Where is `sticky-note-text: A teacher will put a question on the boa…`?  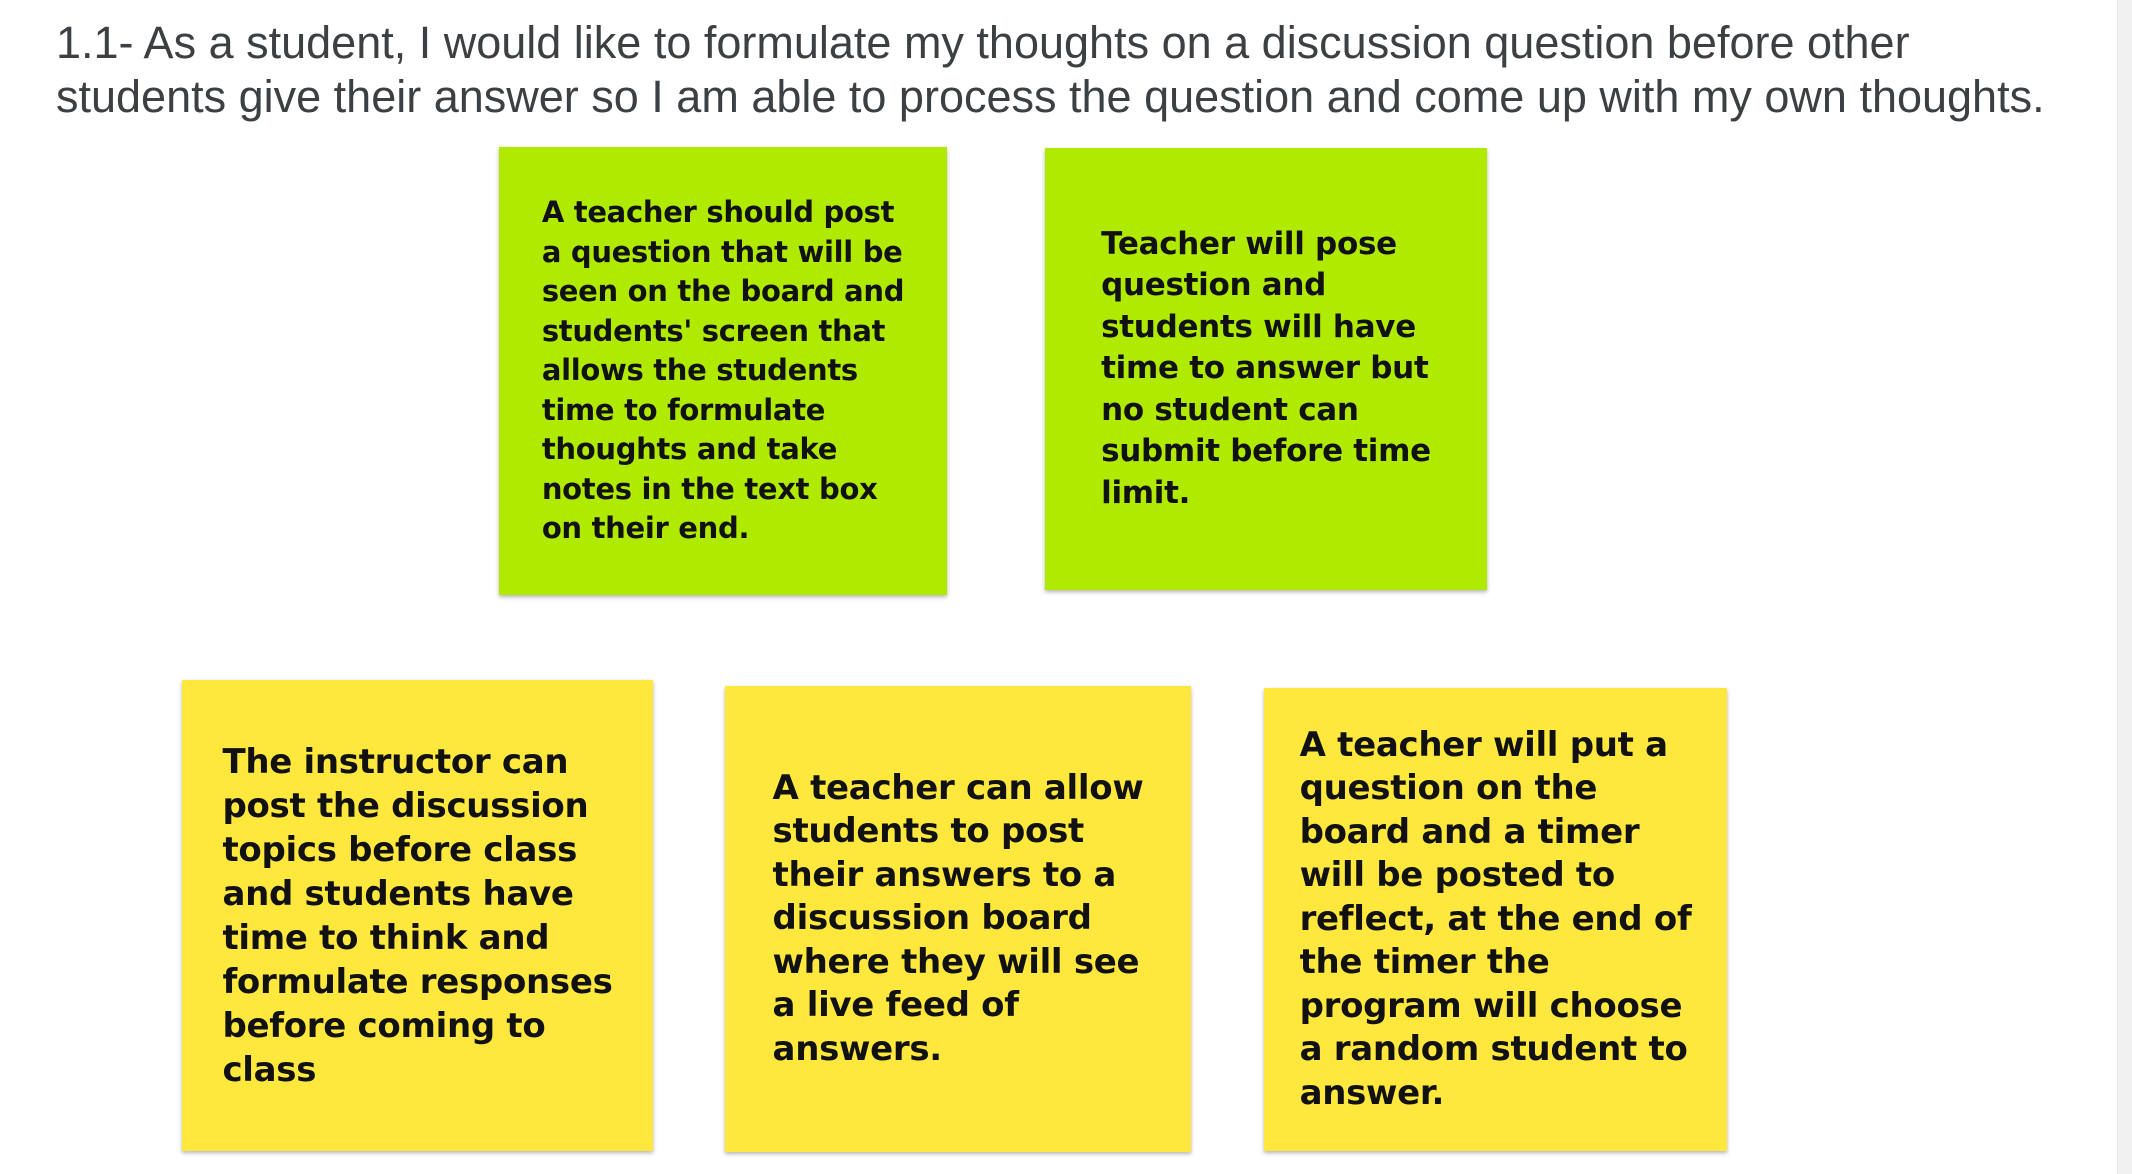 sticky-note-text: A teacher will put a question on the boa… is located at coordinates (1495, 918).